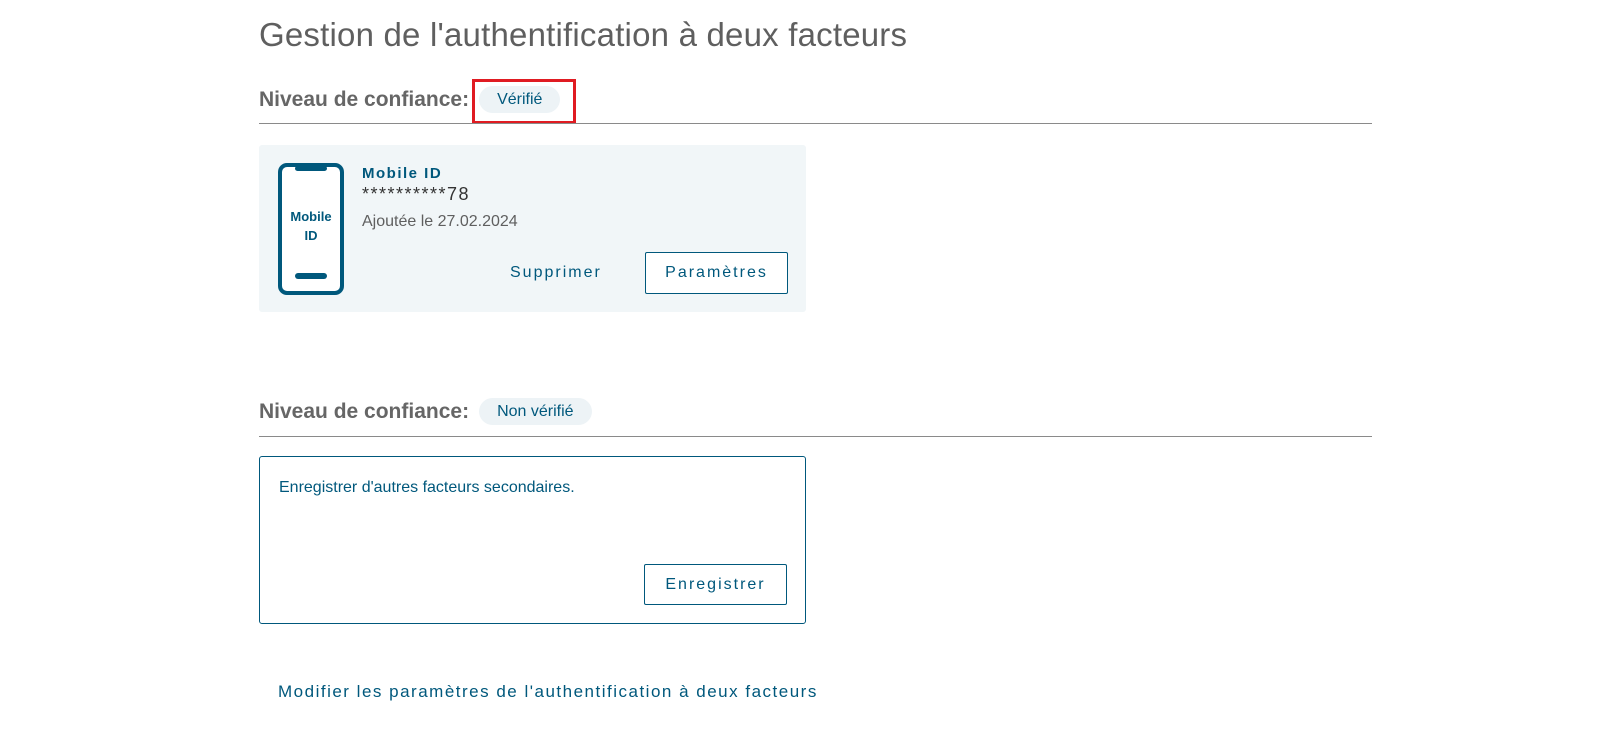 This screenshot has width=1606, height=736. What do you see at coordinates (402, 173) in the screenshot?
I see `factor-name: Mobile ID` at bounding box center [402, 173].